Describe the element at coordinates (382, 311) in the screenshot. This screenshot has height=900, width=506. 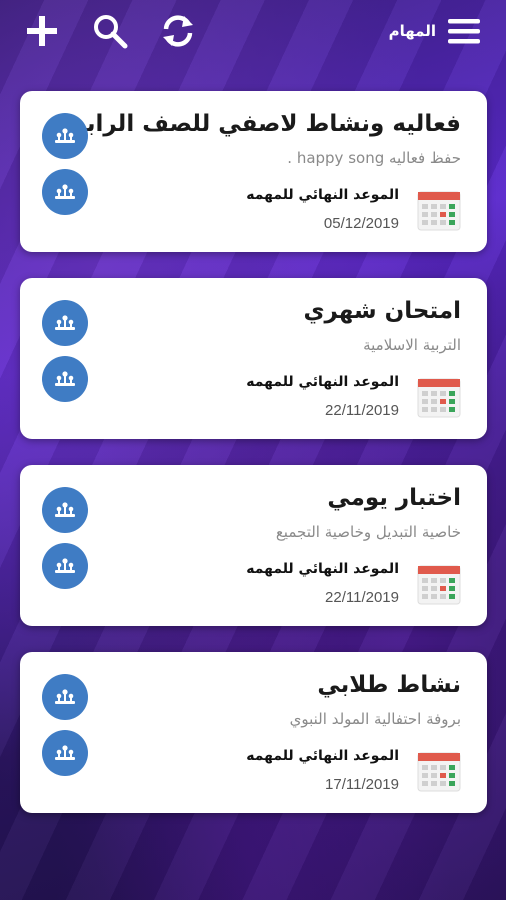
I see `task-title: امتحان شهري` at that location.